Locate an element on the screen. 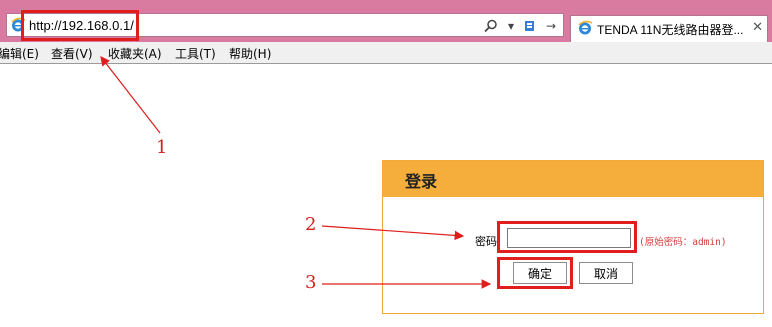  tab-close-icon: ✕ is located at coordinates (757, 27).